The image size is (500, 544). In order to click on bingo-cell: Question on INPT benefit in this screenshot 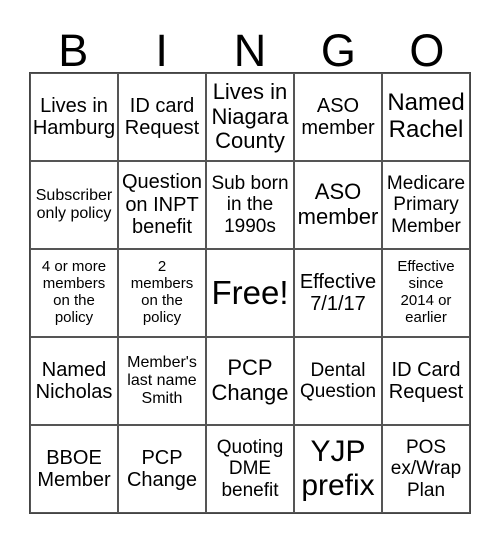, I will do `click(162, 205)`.